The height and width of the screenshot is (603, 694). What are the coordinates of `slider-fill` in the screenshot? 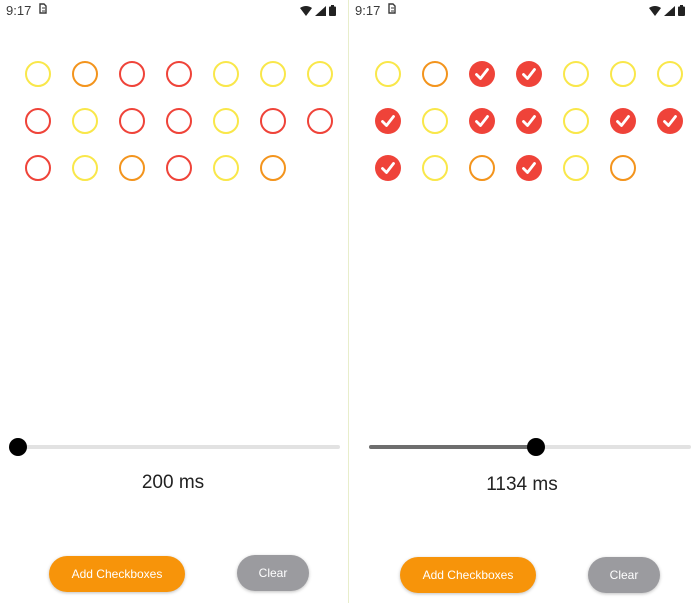 It's located at (453, 447).